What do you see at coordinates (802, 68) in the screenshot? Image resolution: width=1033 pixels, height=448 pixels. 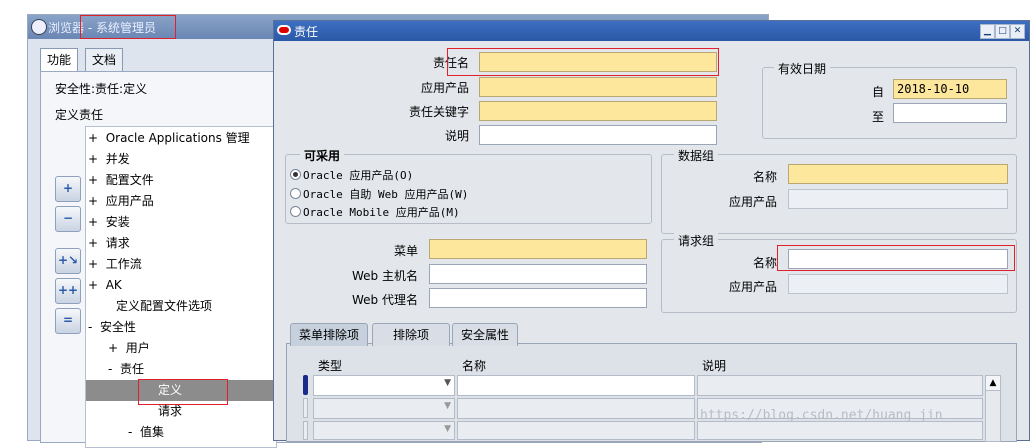 I see `effective-date-title: 有效日期` at bounding box center [802, 68].